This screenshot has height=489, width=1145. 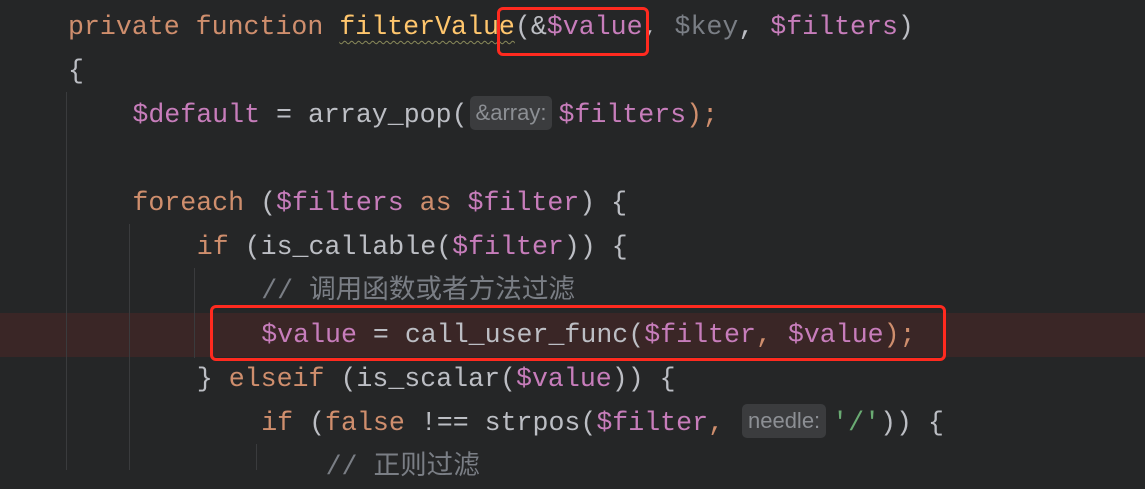 I want to click on code-text: } elseif (is_scalar($value)) {, so click(x=436, y=379).